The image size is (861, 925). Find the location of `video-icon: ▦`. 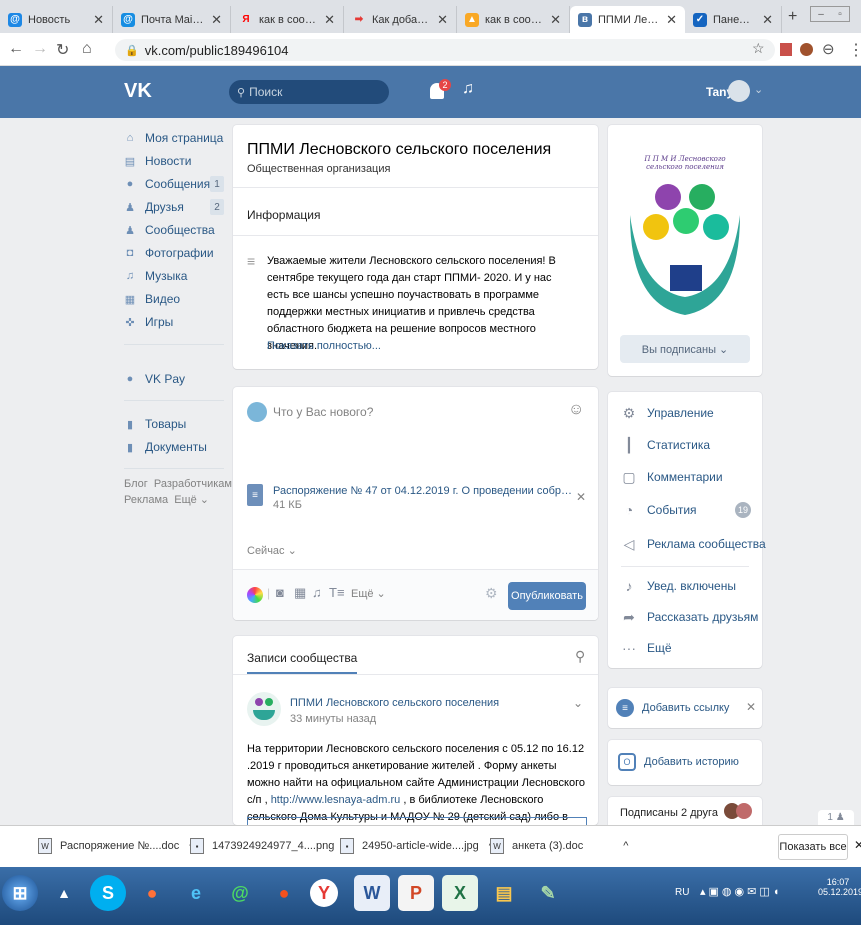

video-icon: ▦ is located at coordinates (300, 593).